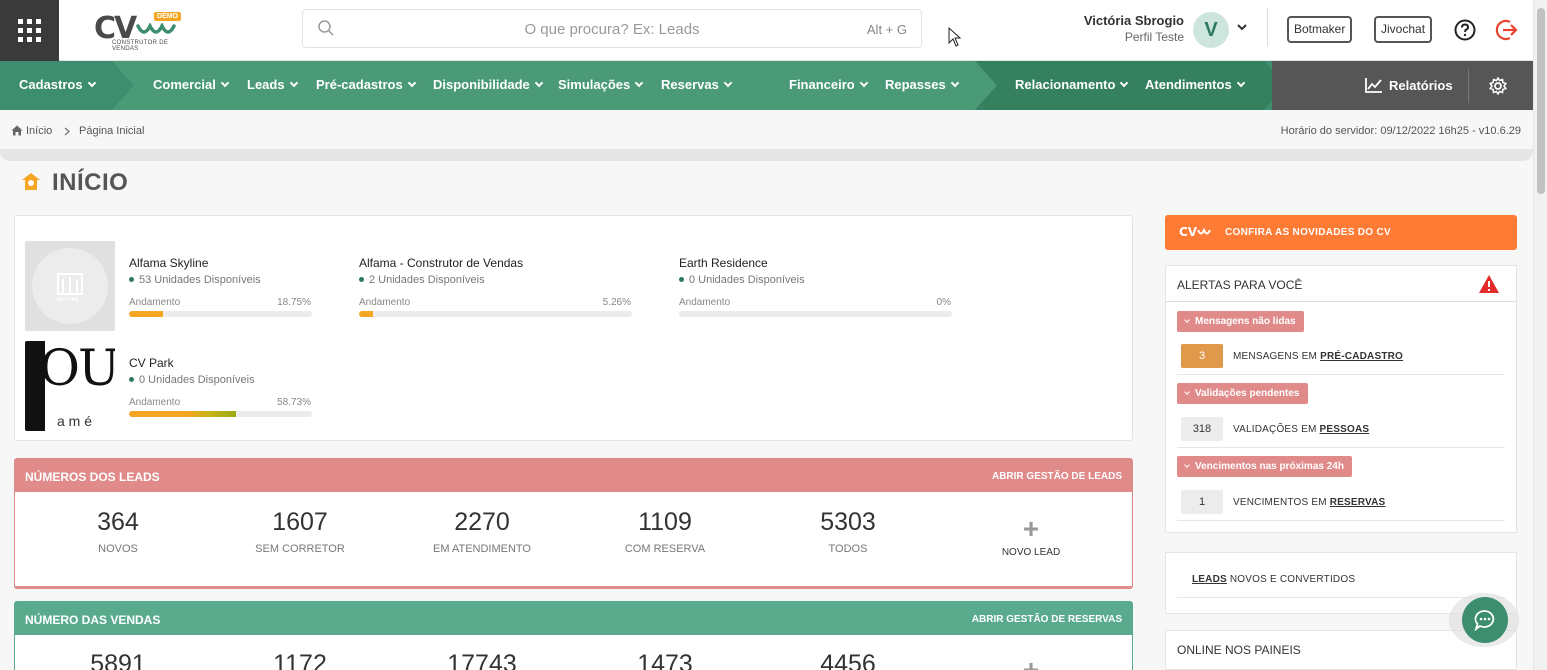  I want to click on chat-bubble-icon, so click(1484, 620).